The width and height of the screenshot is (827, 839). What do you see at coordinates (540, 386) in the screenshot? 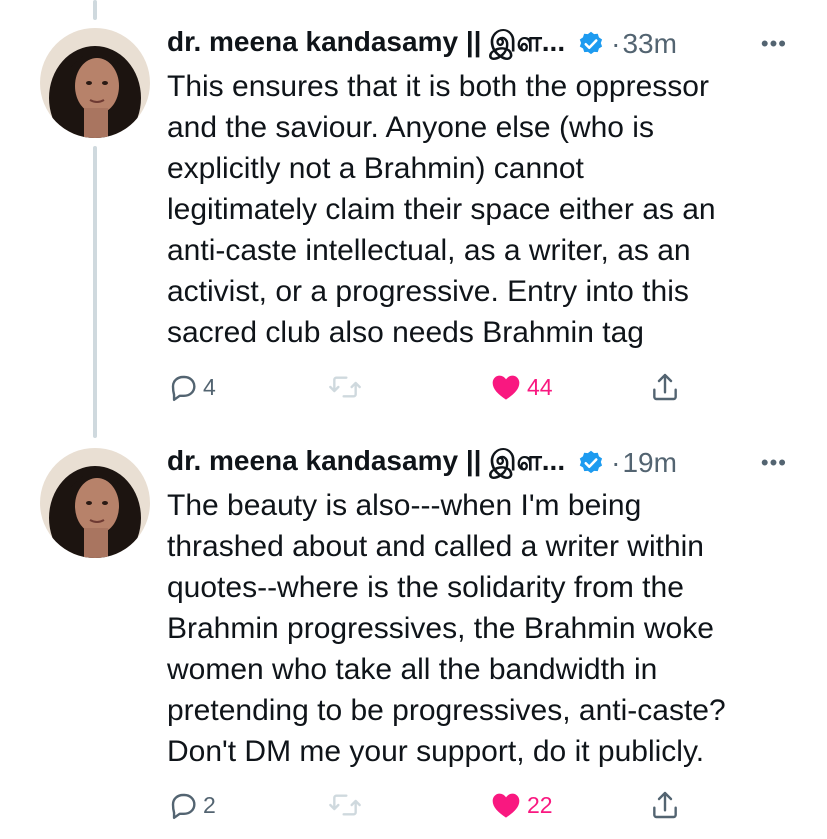
I see `like-count: 44` at bounding box center [540, 386].